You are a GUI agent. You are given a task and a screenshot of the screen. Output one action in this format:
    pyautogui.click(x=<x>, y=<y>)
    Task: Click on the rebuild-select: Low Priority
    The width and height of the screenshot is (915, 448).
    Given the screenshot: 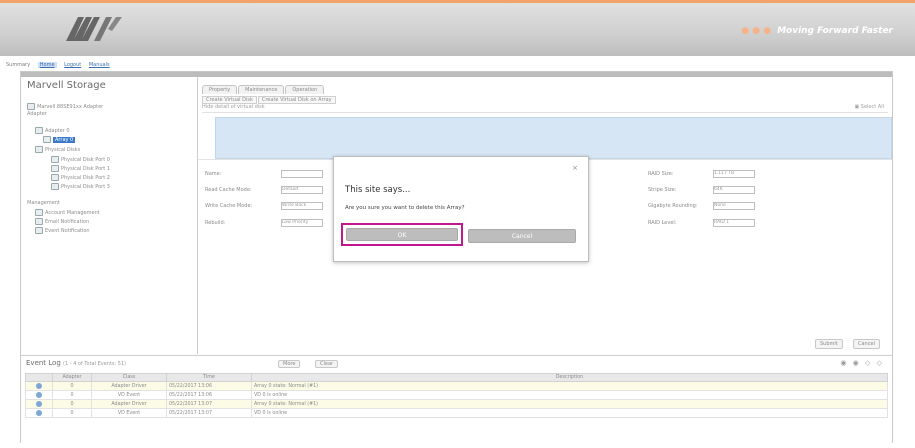 What is the action you would take?
    pyautogui.click(x=302, y=223)
    